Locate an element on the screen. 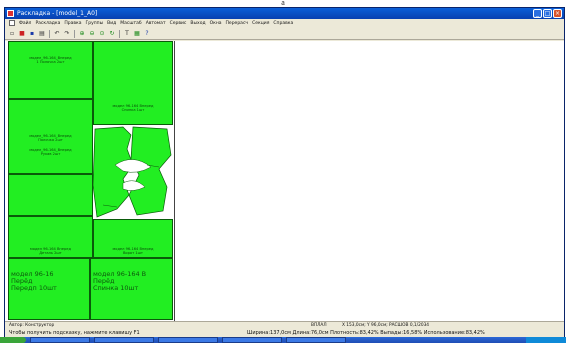  help-icon: ? is located at coordinates (147, 34).